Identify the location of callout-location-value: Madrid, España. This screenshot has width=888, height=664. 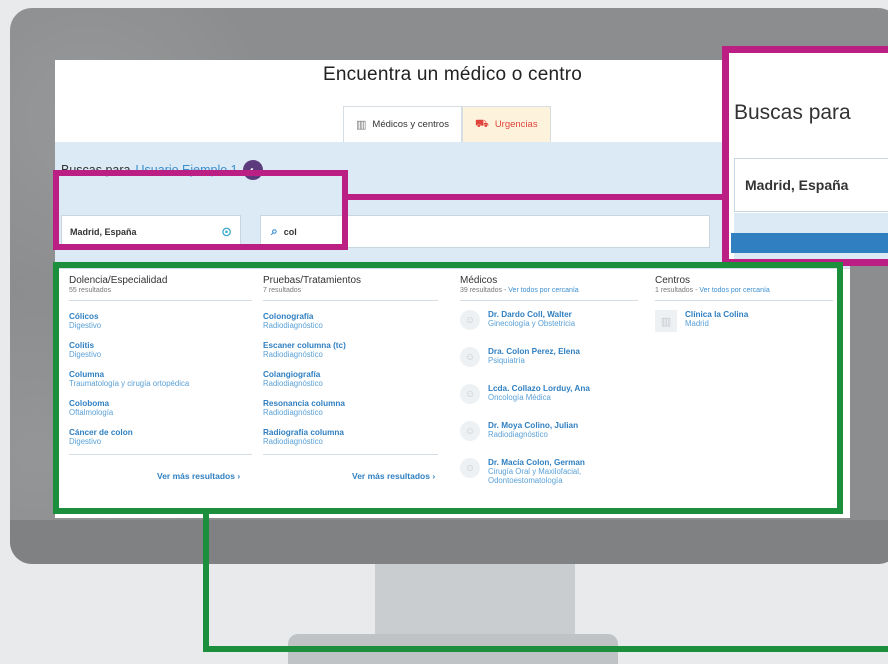
(797, 185).